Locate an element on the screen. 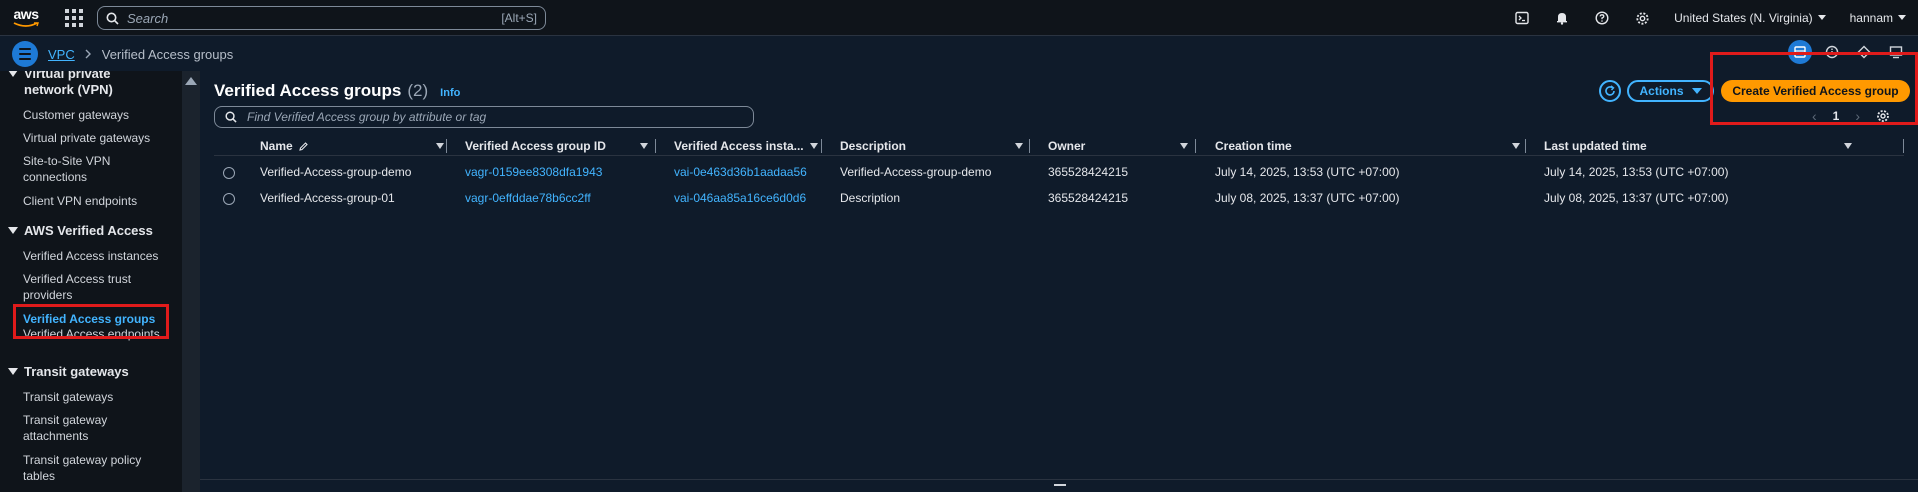 This screenshot has height=492, width=1918. sidebar-section-title: AWS Verified Access is located at coordinates (88, 230).